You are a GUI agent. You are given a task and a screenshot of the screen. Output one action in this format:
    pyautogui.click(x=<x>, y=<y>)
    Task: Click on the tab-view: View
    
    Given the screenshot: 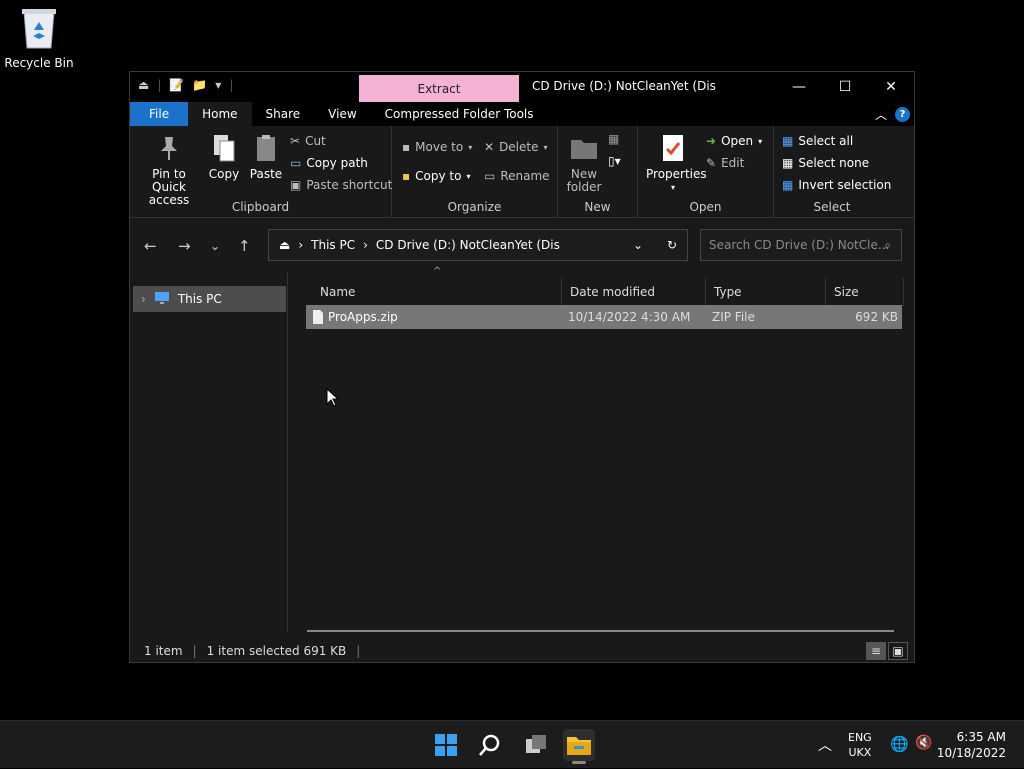 What is the action you would take?
    pyautogui.click(x=342, y=114)
    